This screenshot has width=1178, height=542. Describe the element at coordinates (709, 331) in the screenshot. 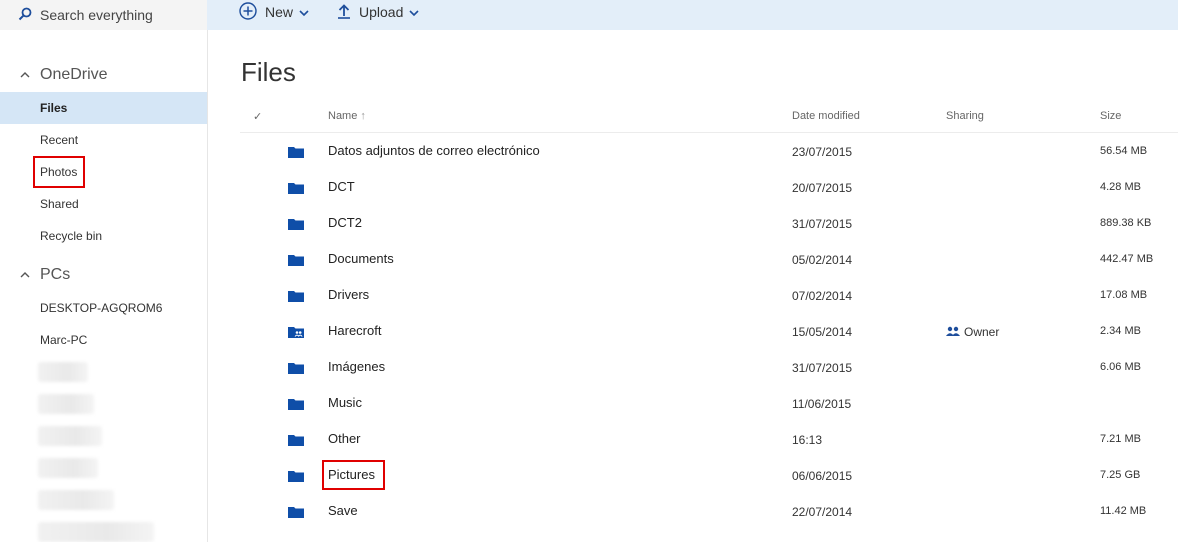

I see `file-row: Harecroft 15/05/2014 Owner 2.34 MB` at that location.